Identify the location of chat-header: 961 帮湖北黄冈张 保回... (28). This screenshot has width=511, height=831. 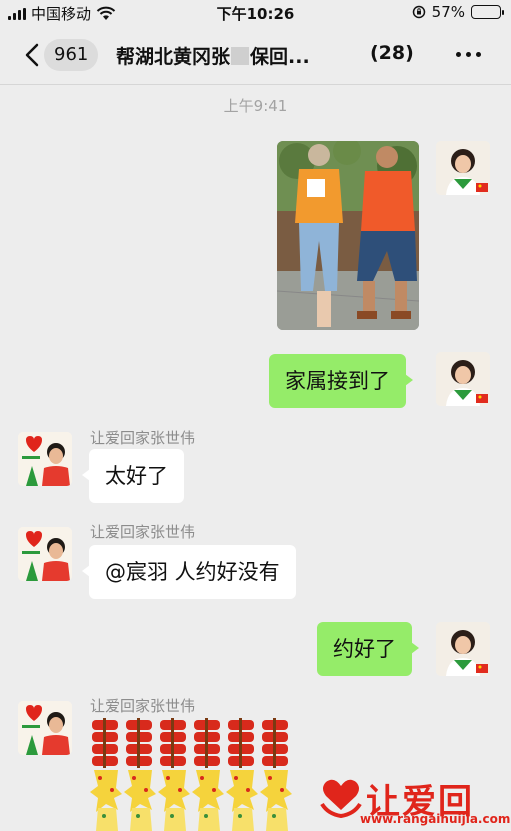
(255, 55).